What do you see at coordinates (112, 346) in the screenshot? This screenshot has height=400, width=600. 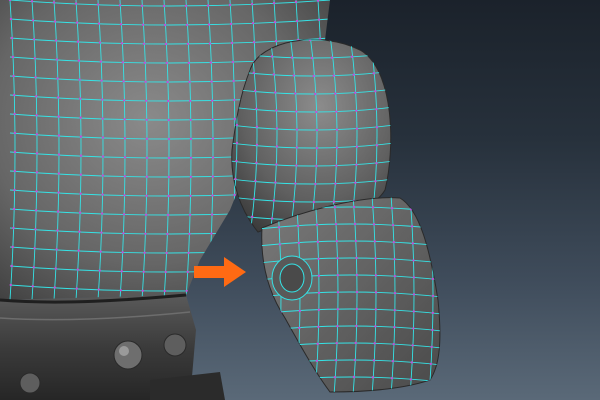 I see `belt-mesh` at bounding box center [112, 346].